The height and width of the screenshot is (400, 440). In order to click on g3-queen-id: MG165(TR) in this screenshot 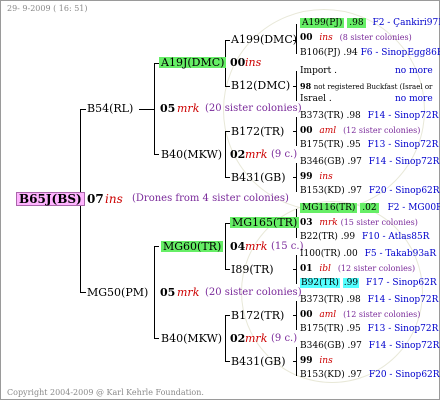, I will do `click(265, 222)`.